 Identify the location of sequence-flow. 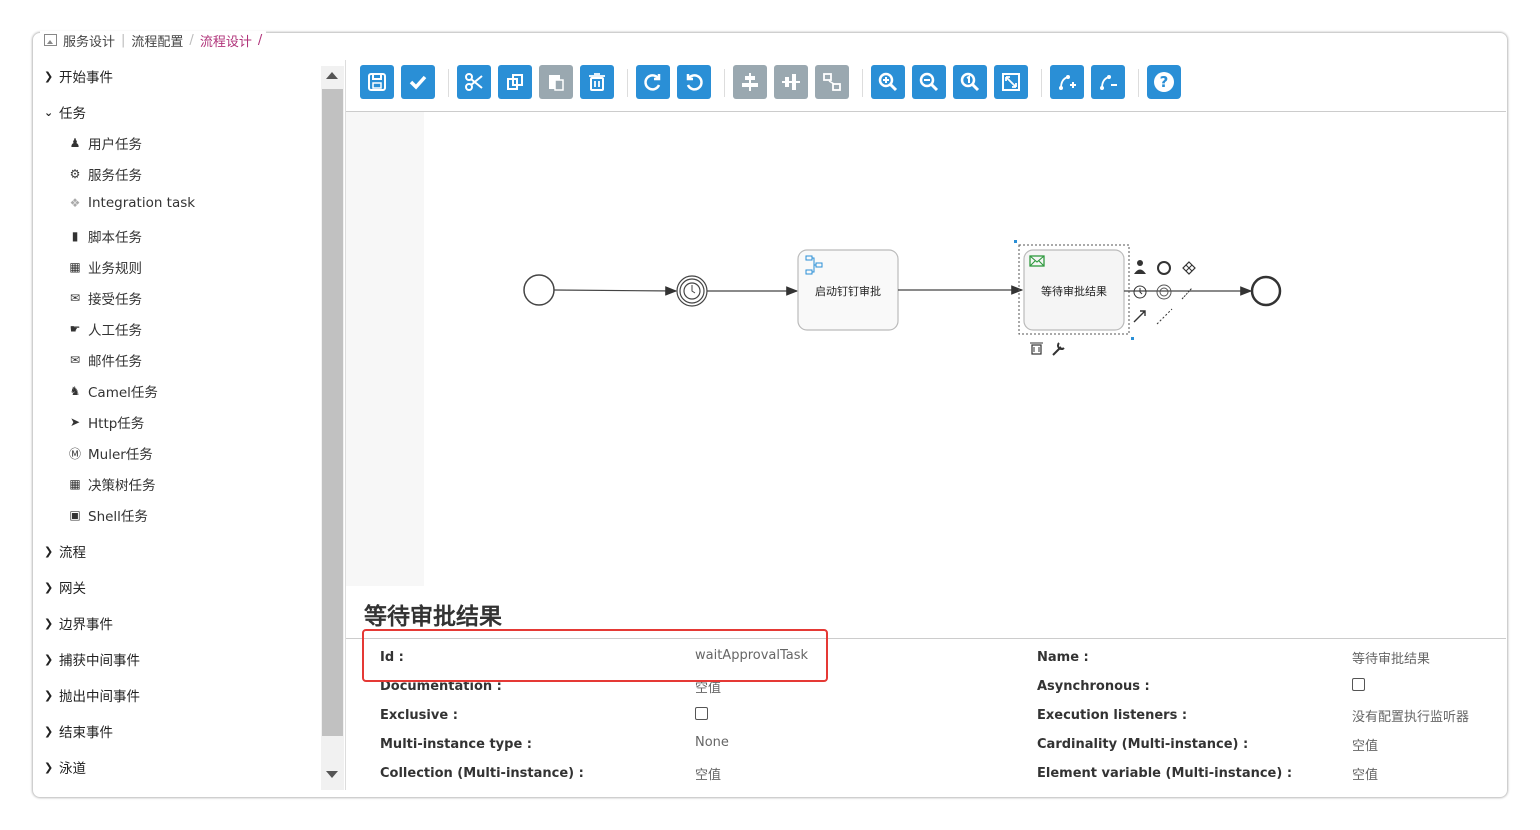
(615, 291).